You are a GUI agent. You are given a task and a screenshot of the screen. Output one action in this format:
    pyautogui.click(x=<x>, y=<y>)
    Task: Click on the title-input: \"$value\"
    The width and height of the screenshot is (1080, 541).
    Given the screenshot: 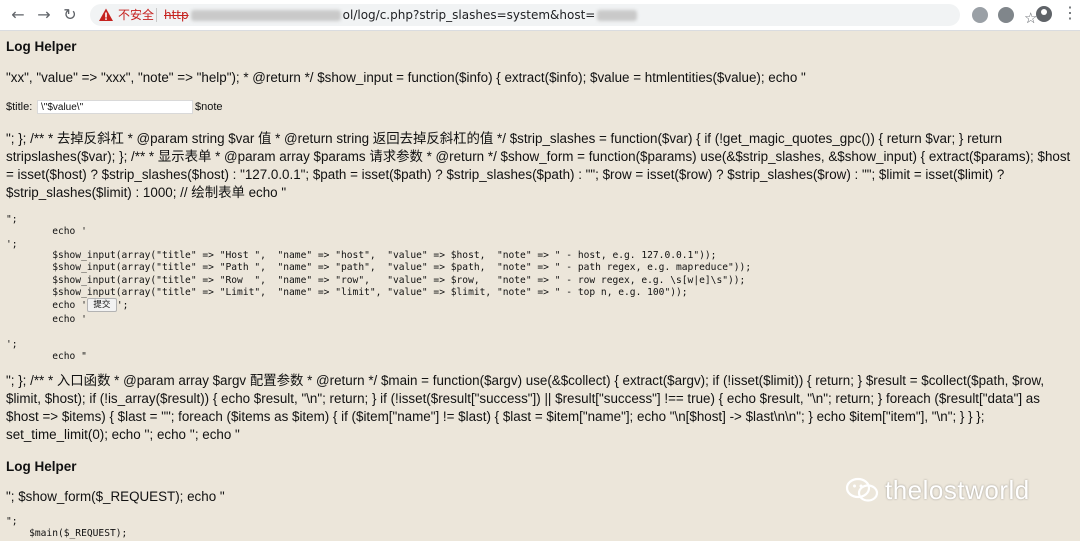 What is the action you would take?
    pyautogui.click(x=115, y=107)
    